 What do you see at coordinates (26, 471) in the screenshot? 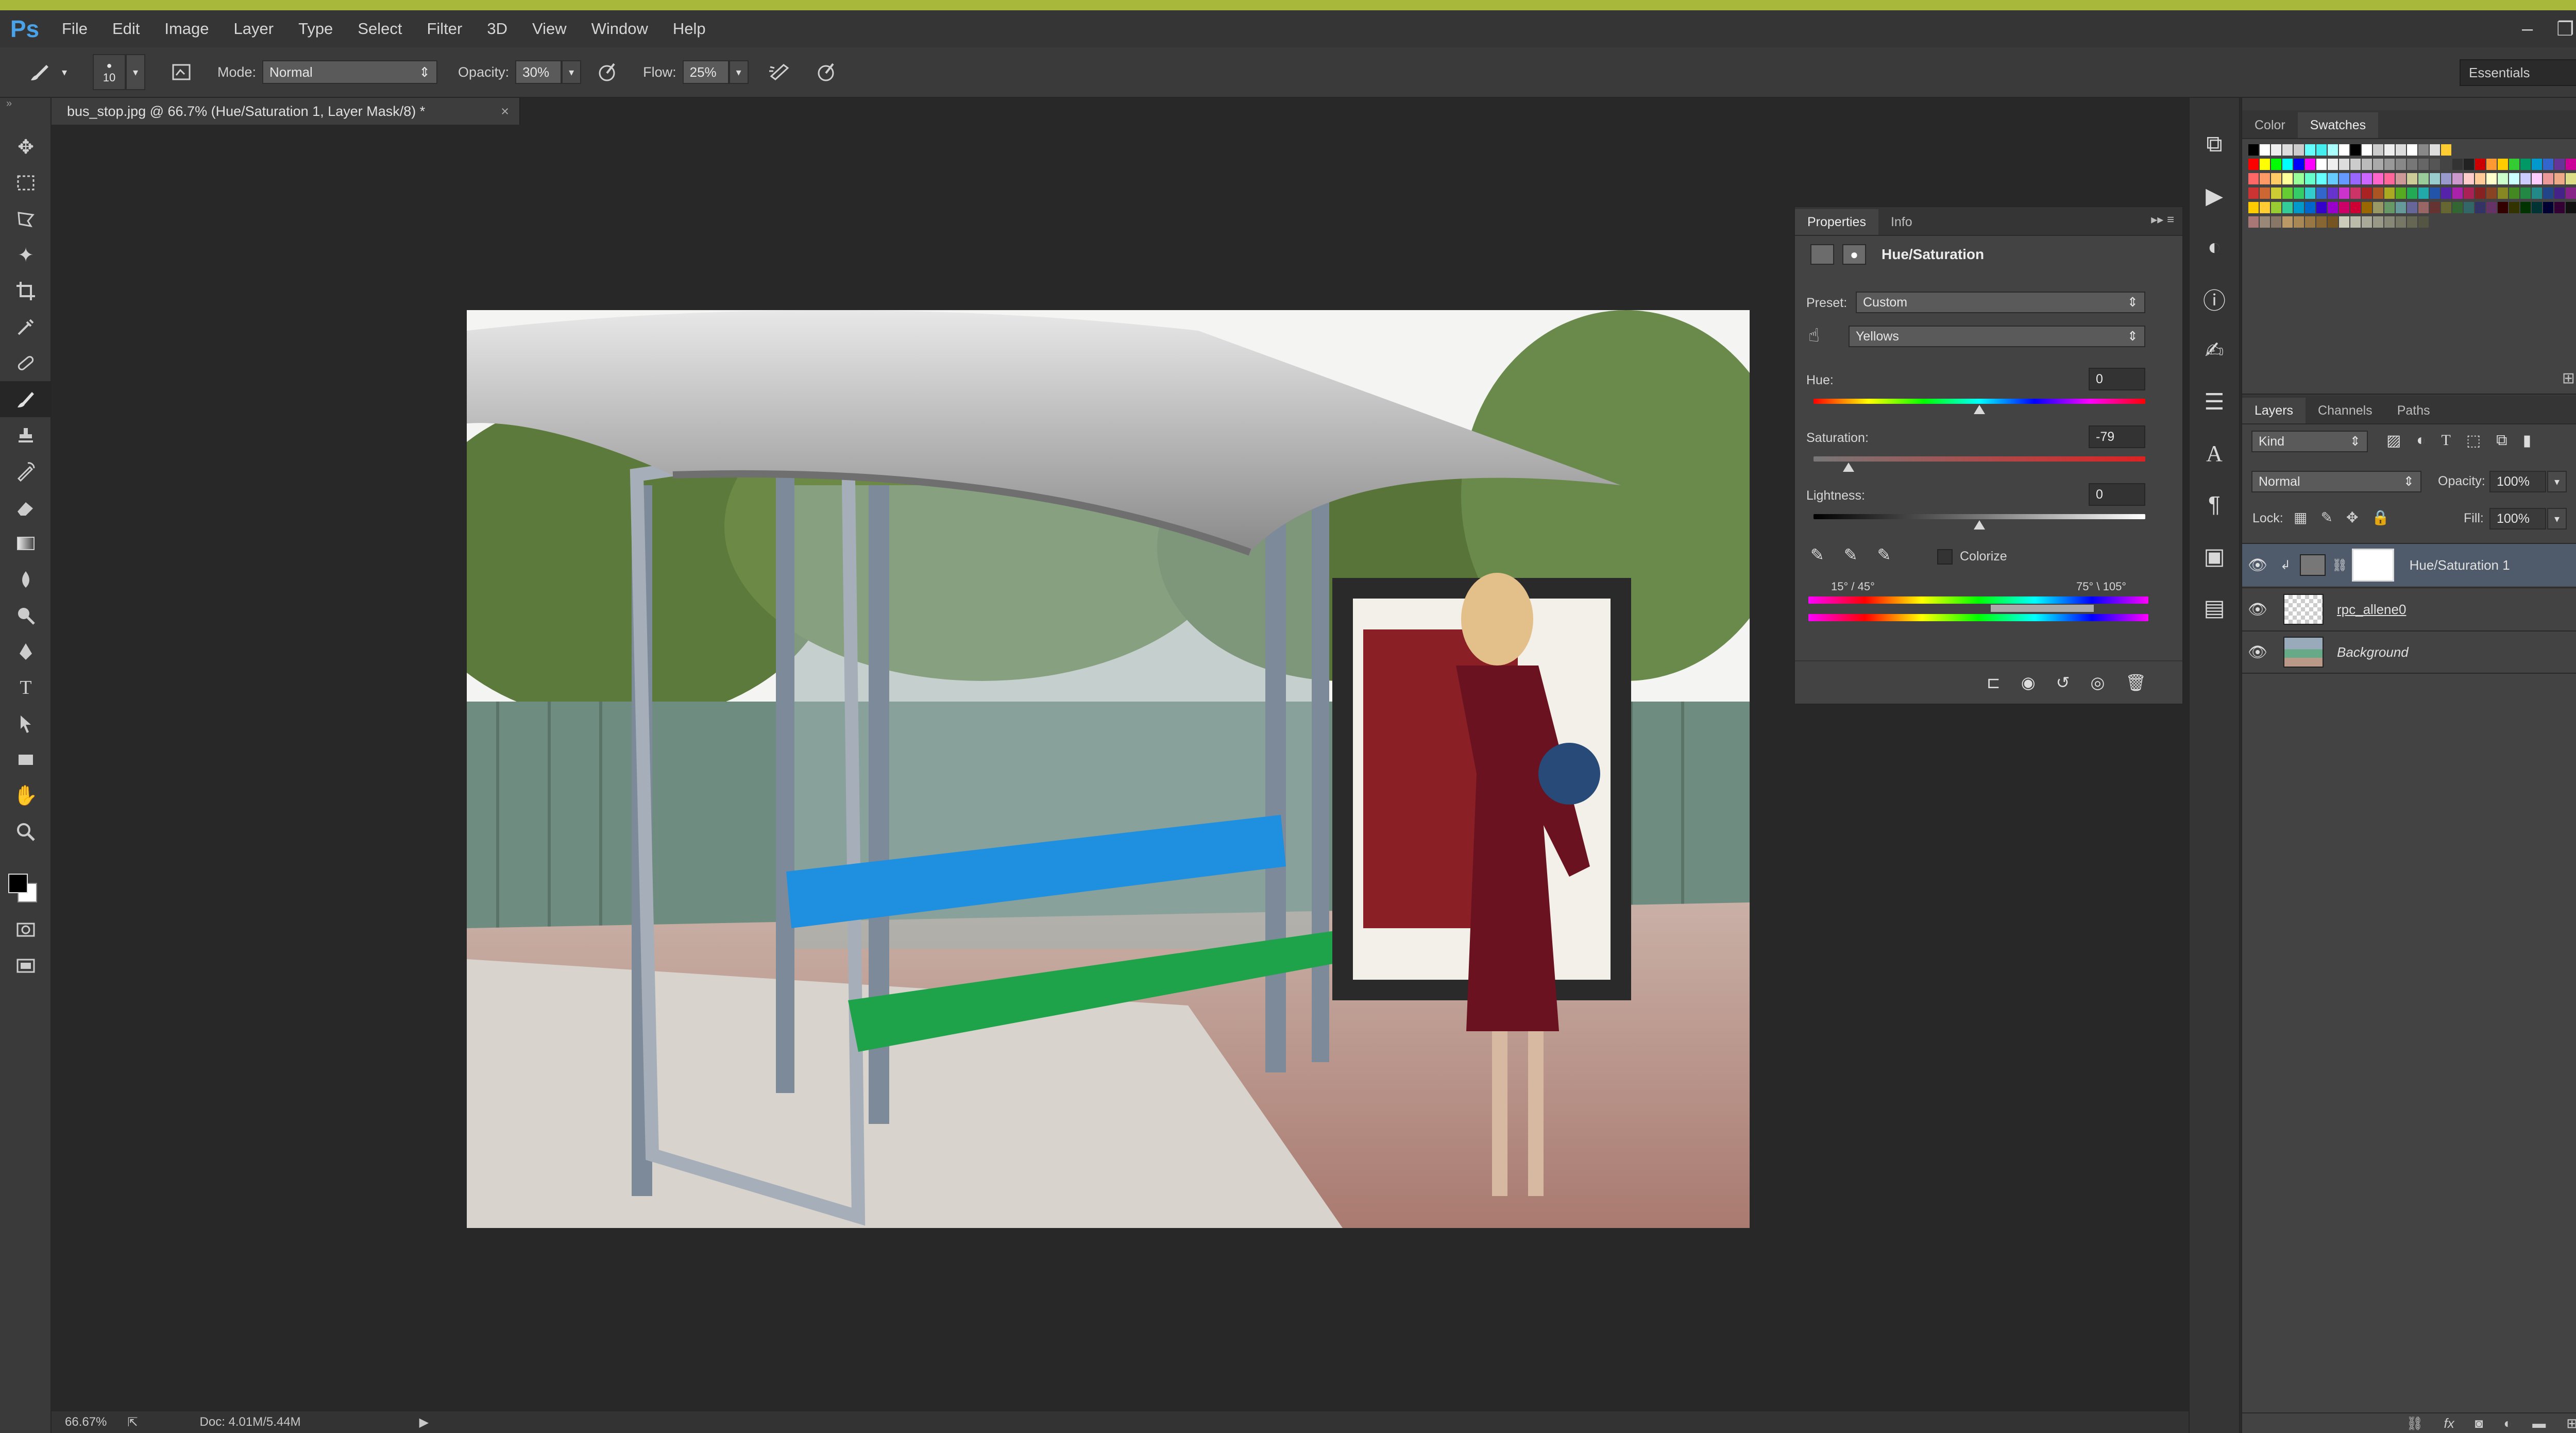
I see `history-brush-tool-icon` at bounding box center [26, 471].